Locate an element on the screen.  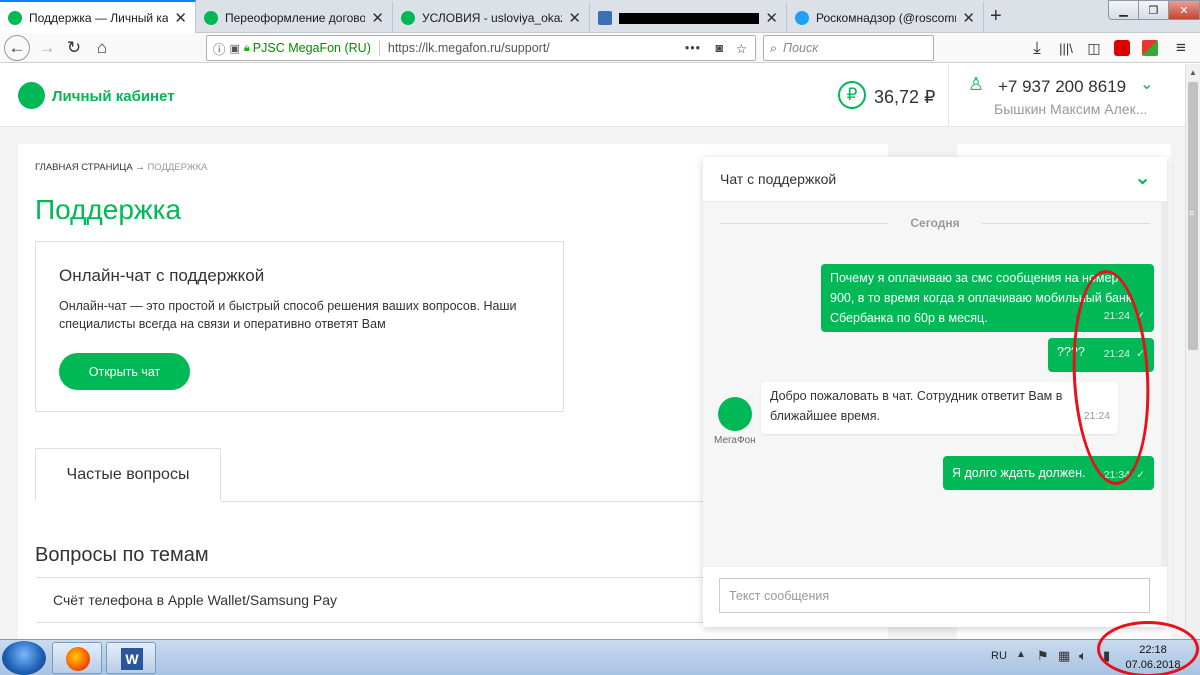
chat-scrollbar is located at coordinates (1164, 384).